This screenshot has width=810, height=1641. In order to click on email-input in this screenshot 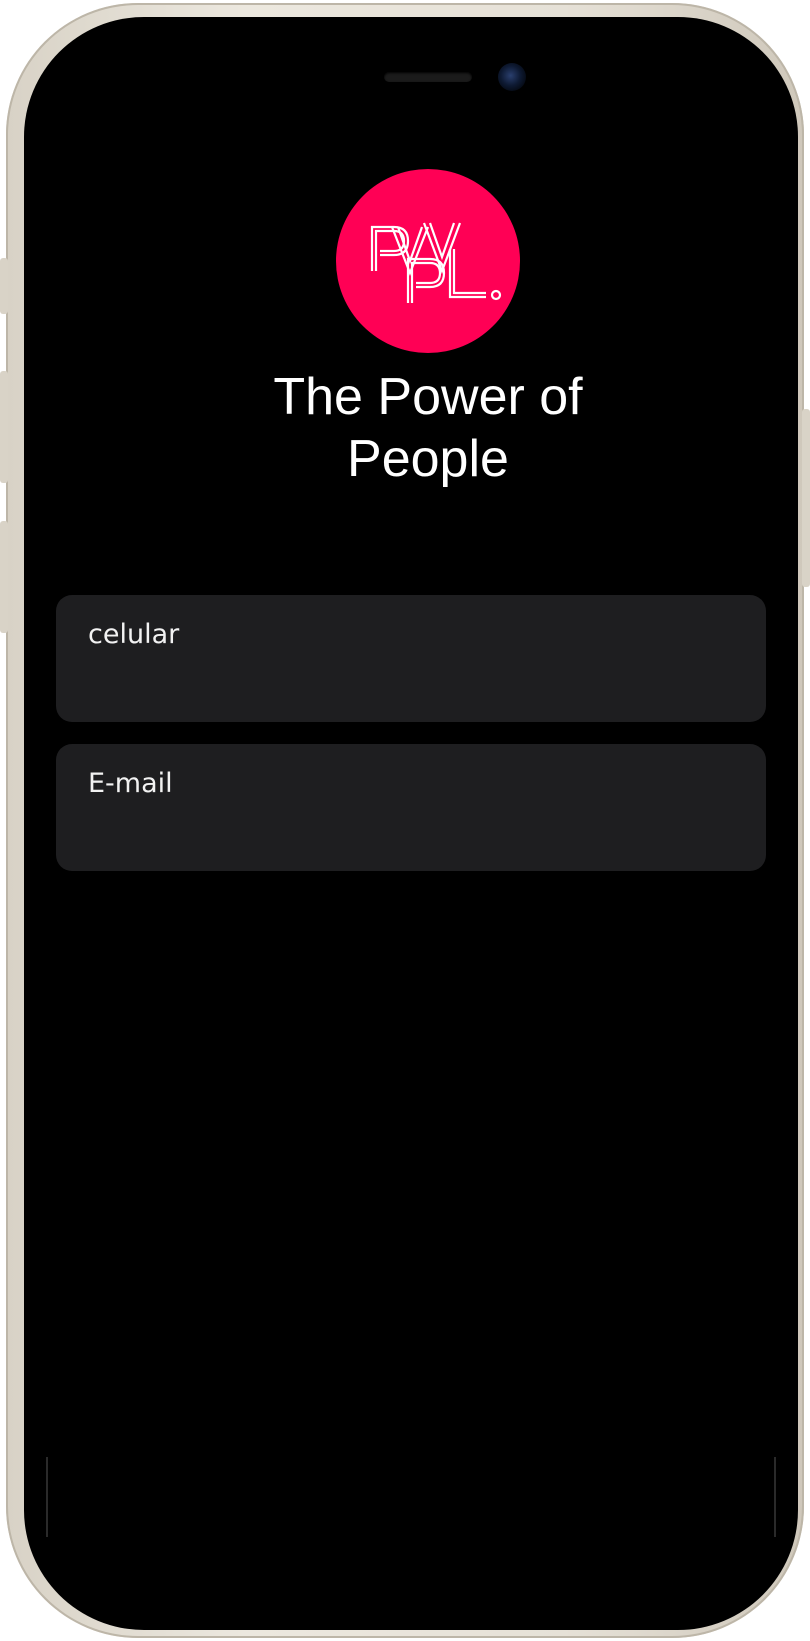, I will do `click(410, 831)`.